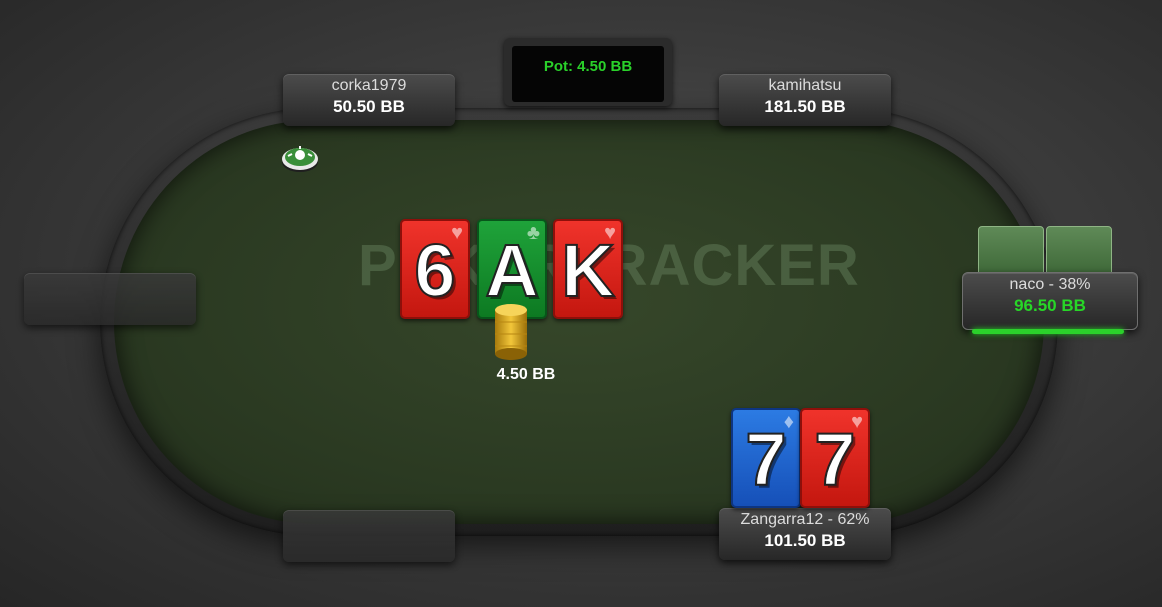  What do you see at coordinates (369, 85) in the screenshot?
I see `player-name: corka1979` at bounding box center [369, 85].